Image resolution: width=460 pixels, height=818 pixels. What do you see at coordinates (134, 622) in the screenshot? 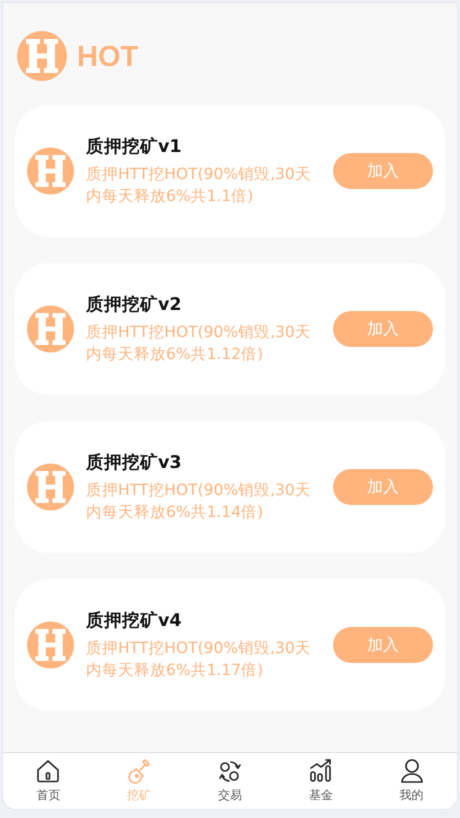
I see `product-name: 质押挖矿v4` at bounding box center [134, 622].